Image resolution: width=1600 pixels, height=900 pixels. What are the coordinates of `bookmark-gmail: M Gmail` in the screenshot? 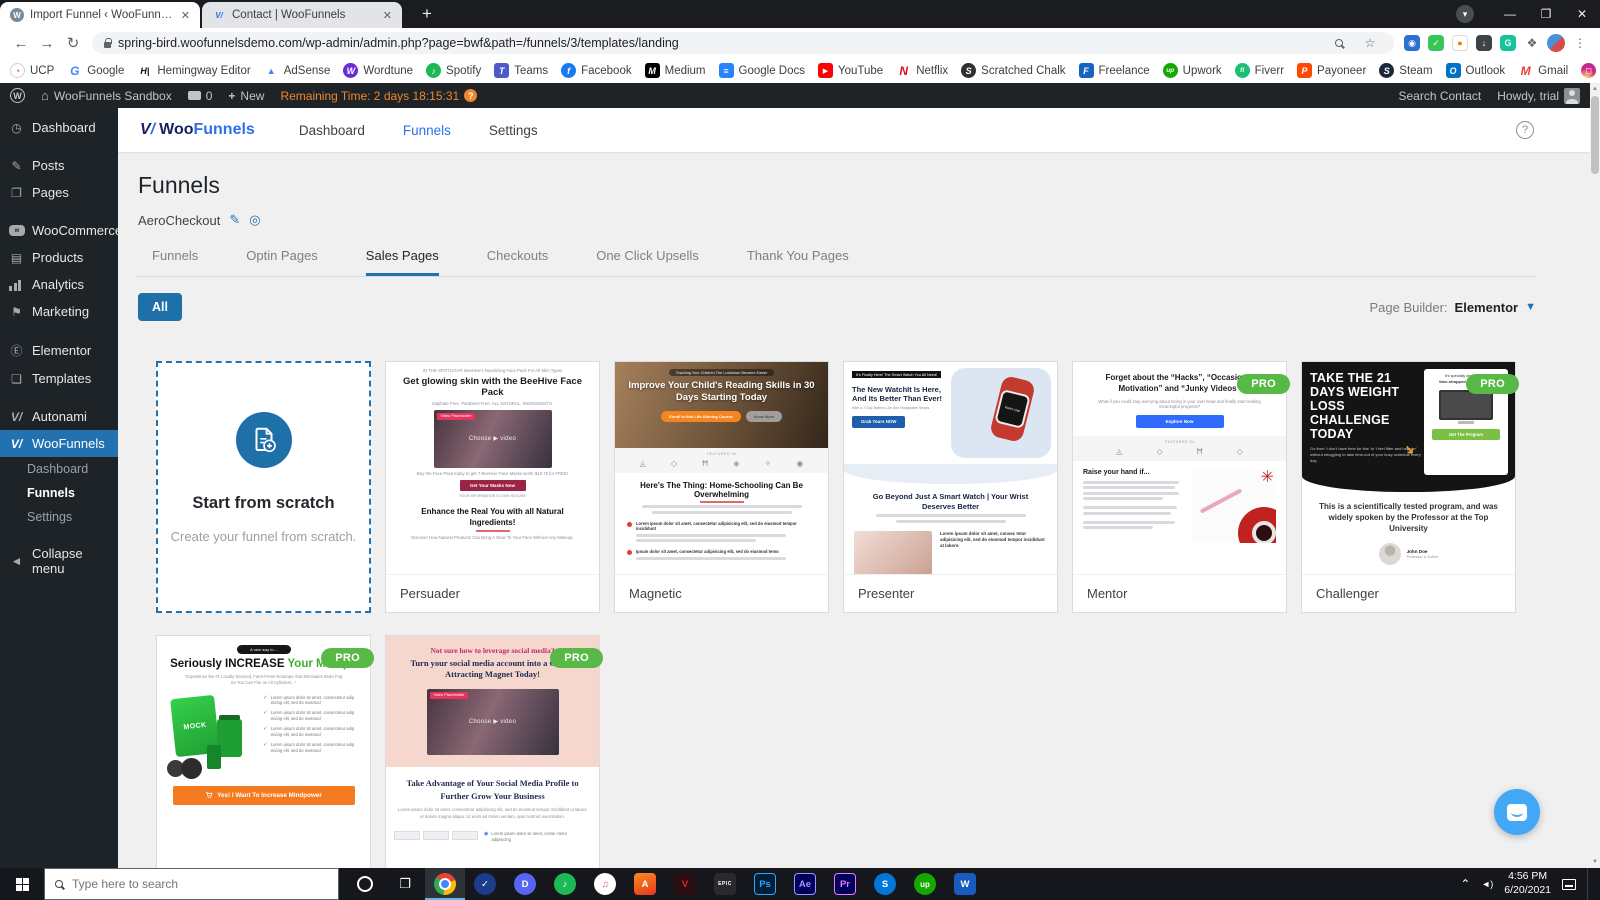 It's located at (1543, 70).